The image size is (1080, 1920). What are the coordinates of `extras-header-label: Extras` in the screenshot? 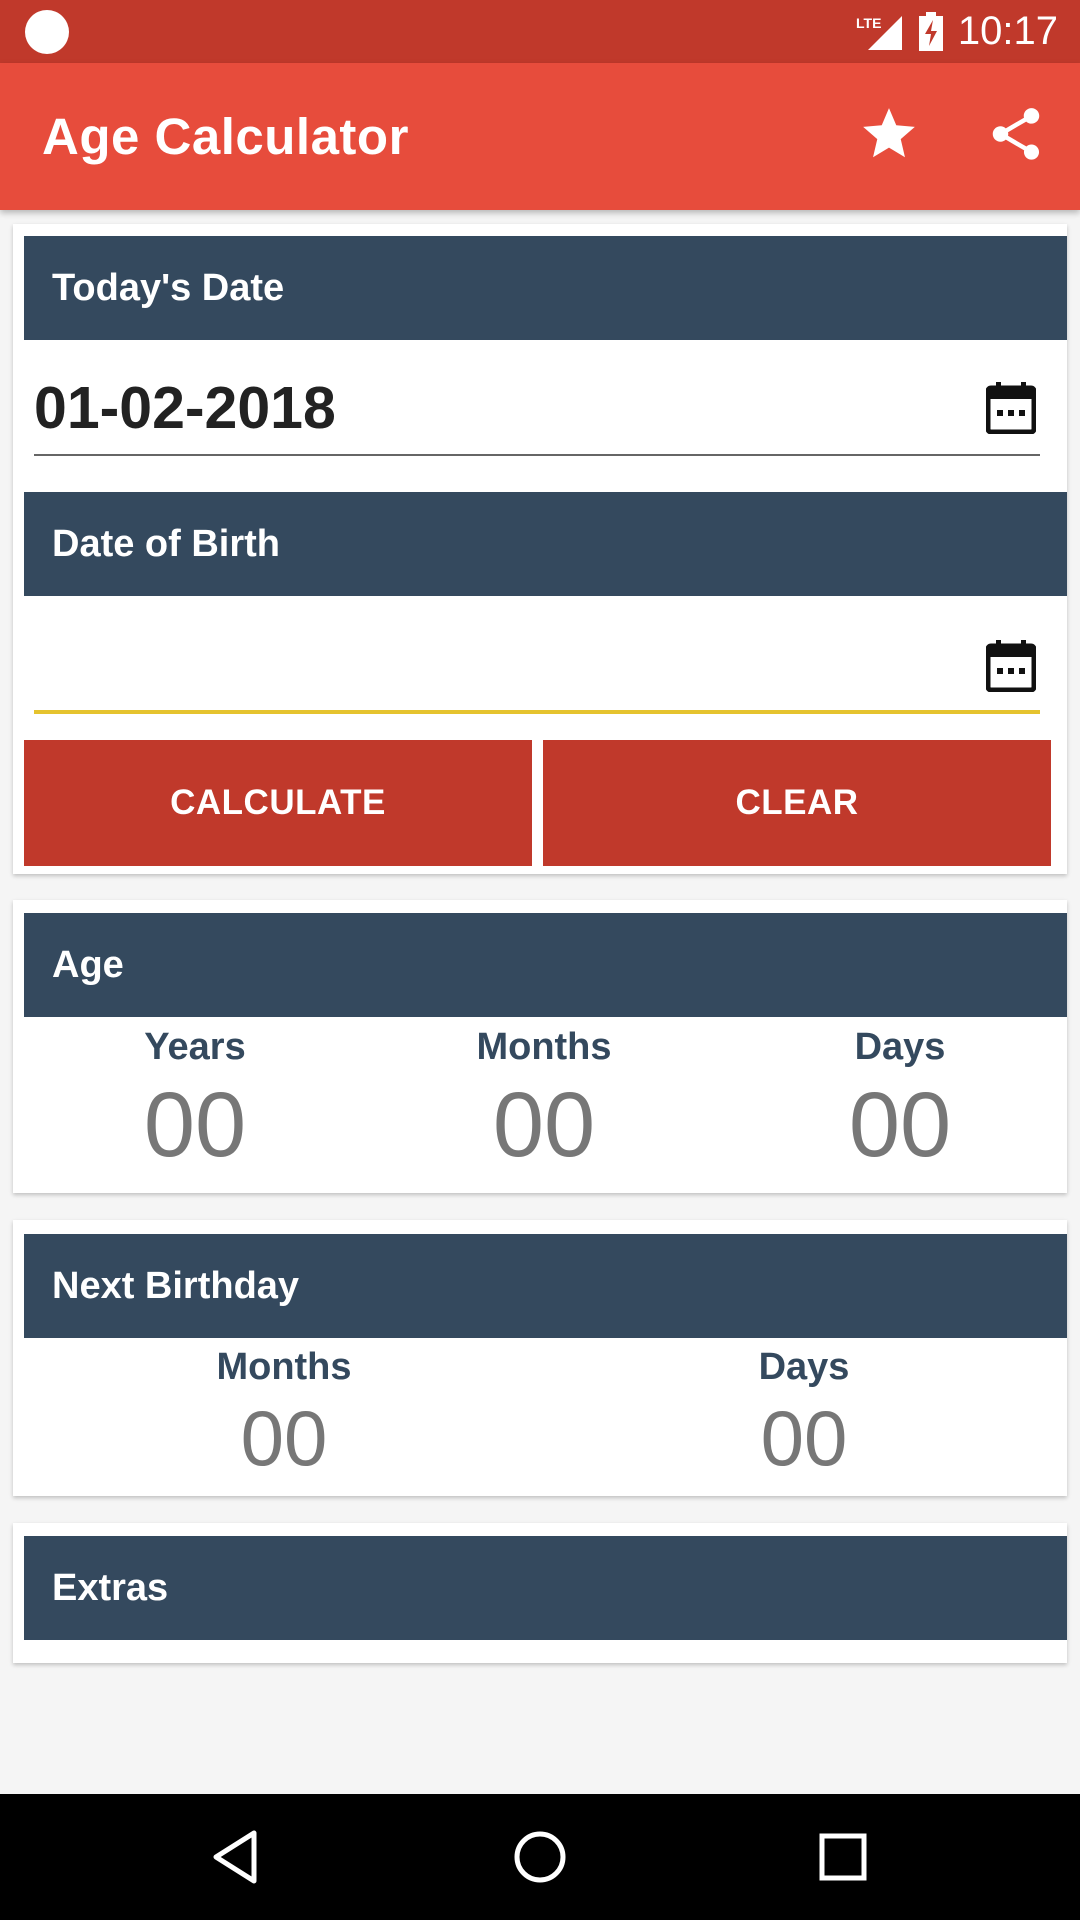 It's located at (110, 1587).